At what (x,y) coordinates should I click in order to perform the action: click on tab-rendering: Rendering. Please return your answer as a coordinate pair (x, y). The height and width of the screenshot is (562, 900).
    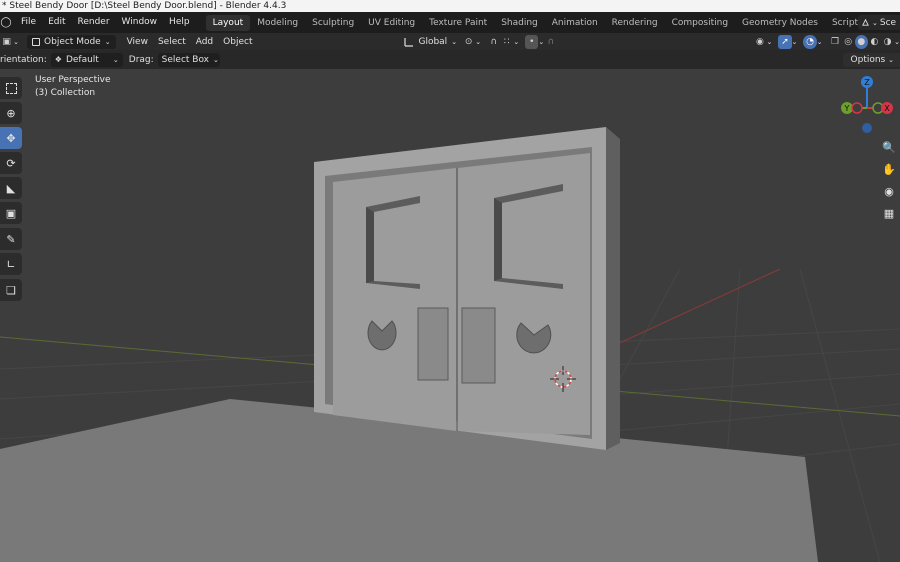
    Looking at the image, I should click on (635, 23).